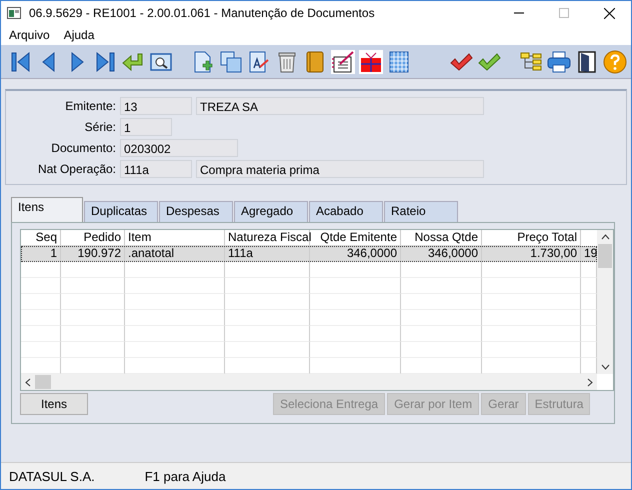  I want to click on description-field: TREZA SA, so click(340, 106).